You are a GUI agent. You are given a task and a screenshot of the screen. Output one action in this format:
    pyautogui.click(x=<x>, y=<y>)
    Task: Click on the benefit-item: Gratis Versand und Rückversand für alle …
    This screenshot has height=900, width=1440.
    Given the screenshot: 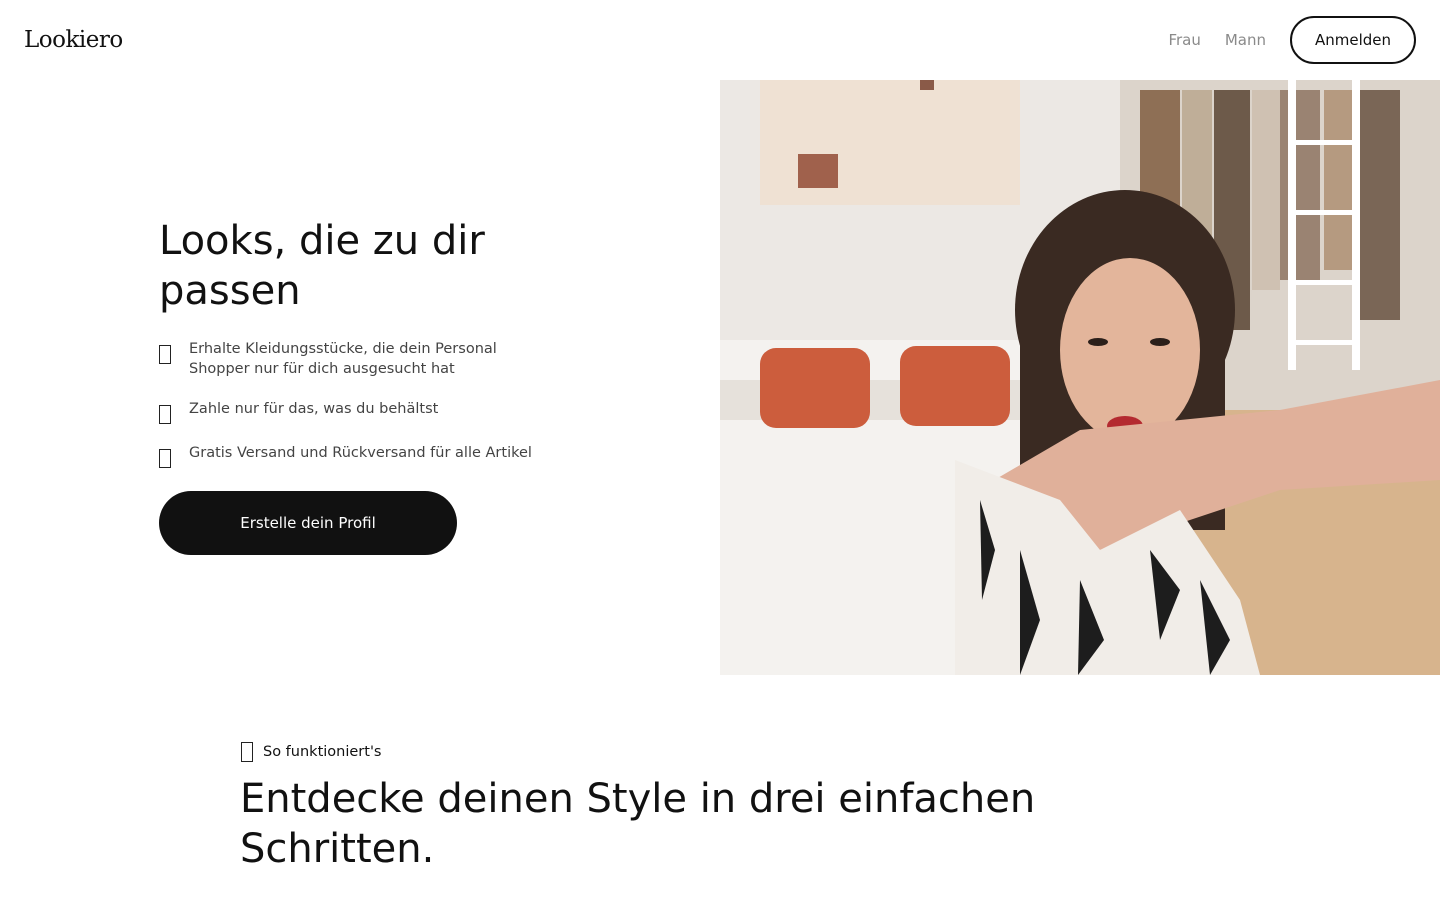 What is the action you would take?
    pyautogui.click(x=359, y=464)
    